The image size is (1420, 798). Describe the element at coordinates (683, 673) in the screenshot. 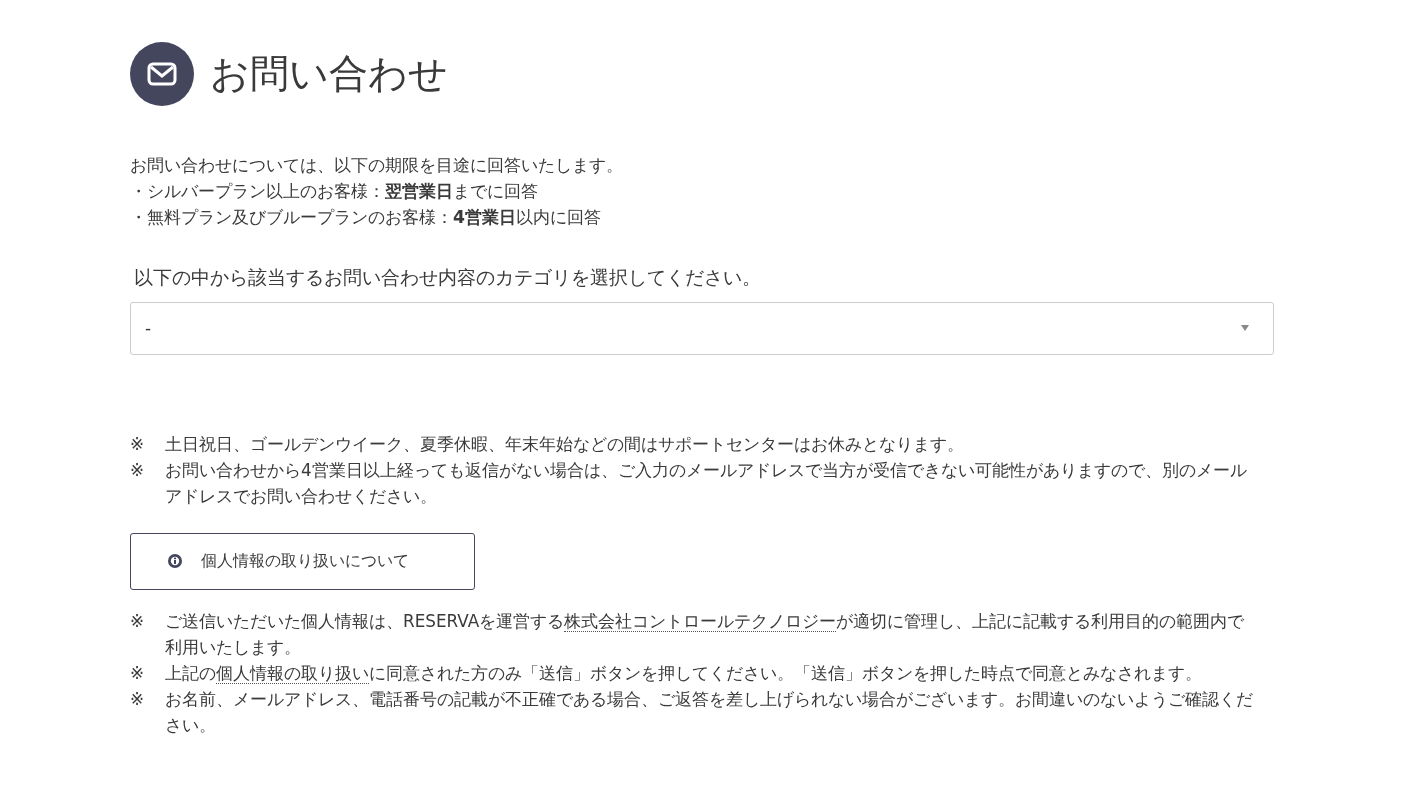

I see `note-text: 上記の個人情報の取り扱いに同意された方のみ「送信」ボタンを押してください。「送信」ボタンを押した時点で同意とみなされます。` at that location.